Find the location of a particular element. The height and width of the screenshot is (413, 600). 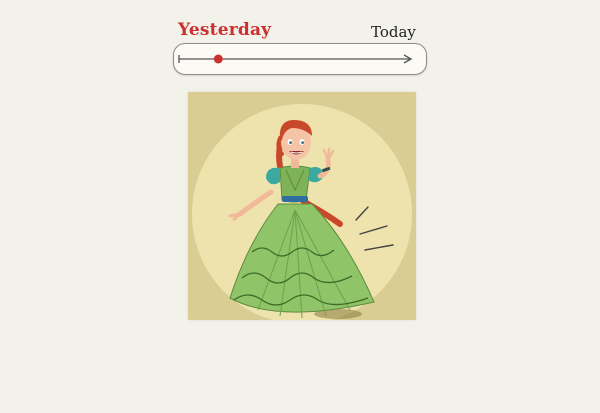

timeline-knob is located at coordinates (218, 59).